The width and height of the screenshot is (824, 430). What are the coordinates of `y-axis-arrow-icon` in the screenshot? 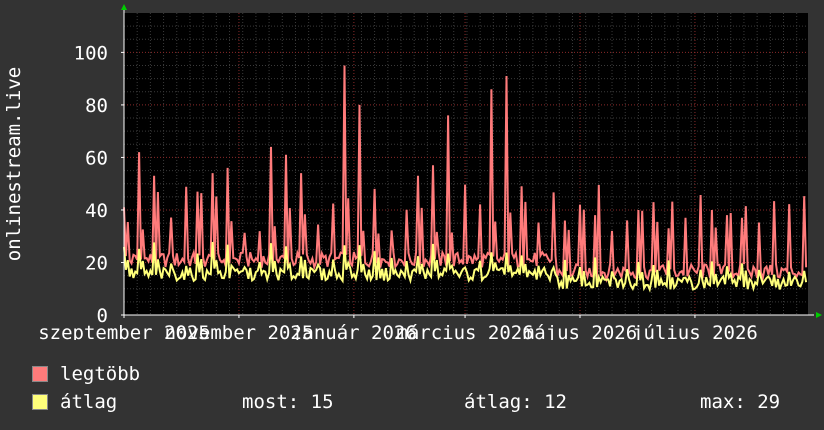 It's located at (124, 7).